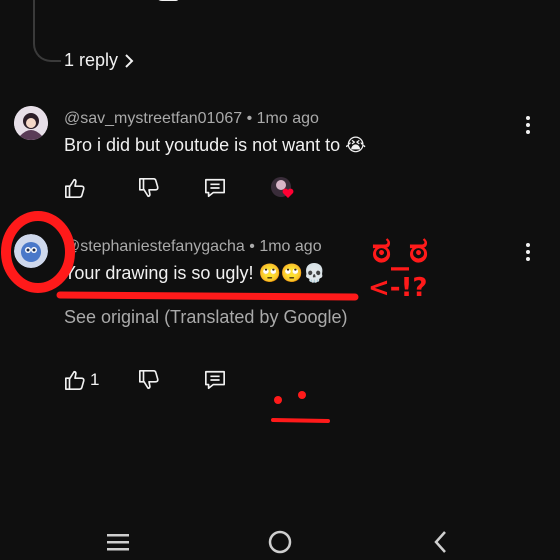 The width and height of the screenshot is (560, 560). I want to click on recents-icon, so click(118, 542).